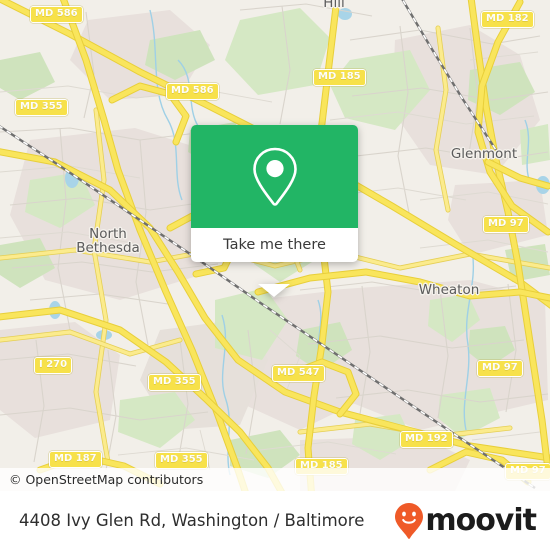 The width and height of the screenshot is (550, 550). I want to click on map-attribution: © OpenStreetMap contributors, so click(275, 479).